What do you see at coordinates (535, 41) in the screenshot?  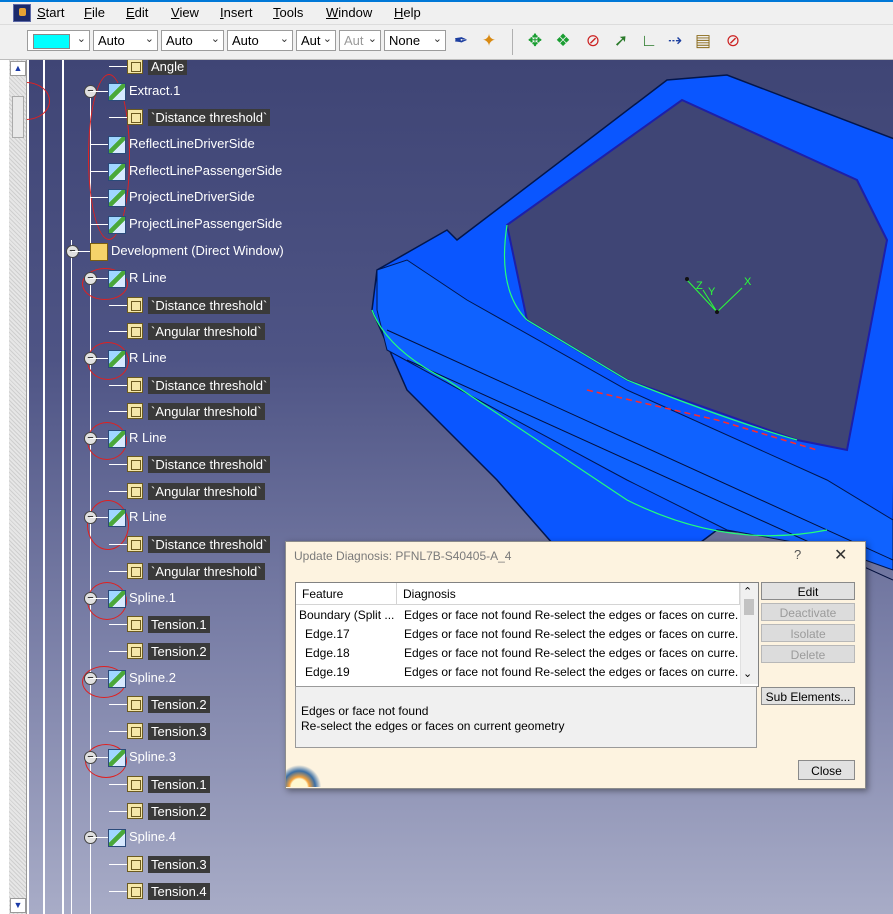 I see `move-arrows-icon: ✥` at bounding box center [535, 41].